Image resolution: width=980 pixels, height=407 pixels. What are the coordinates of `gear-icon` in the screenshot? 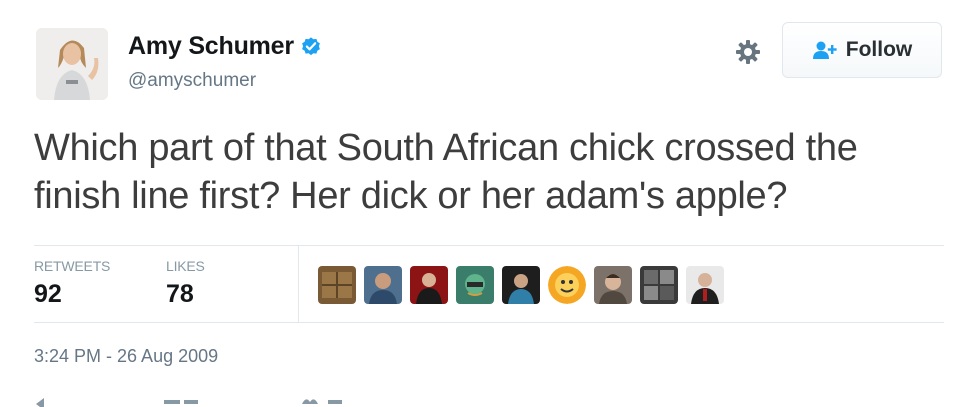 It's located at (748, 52).